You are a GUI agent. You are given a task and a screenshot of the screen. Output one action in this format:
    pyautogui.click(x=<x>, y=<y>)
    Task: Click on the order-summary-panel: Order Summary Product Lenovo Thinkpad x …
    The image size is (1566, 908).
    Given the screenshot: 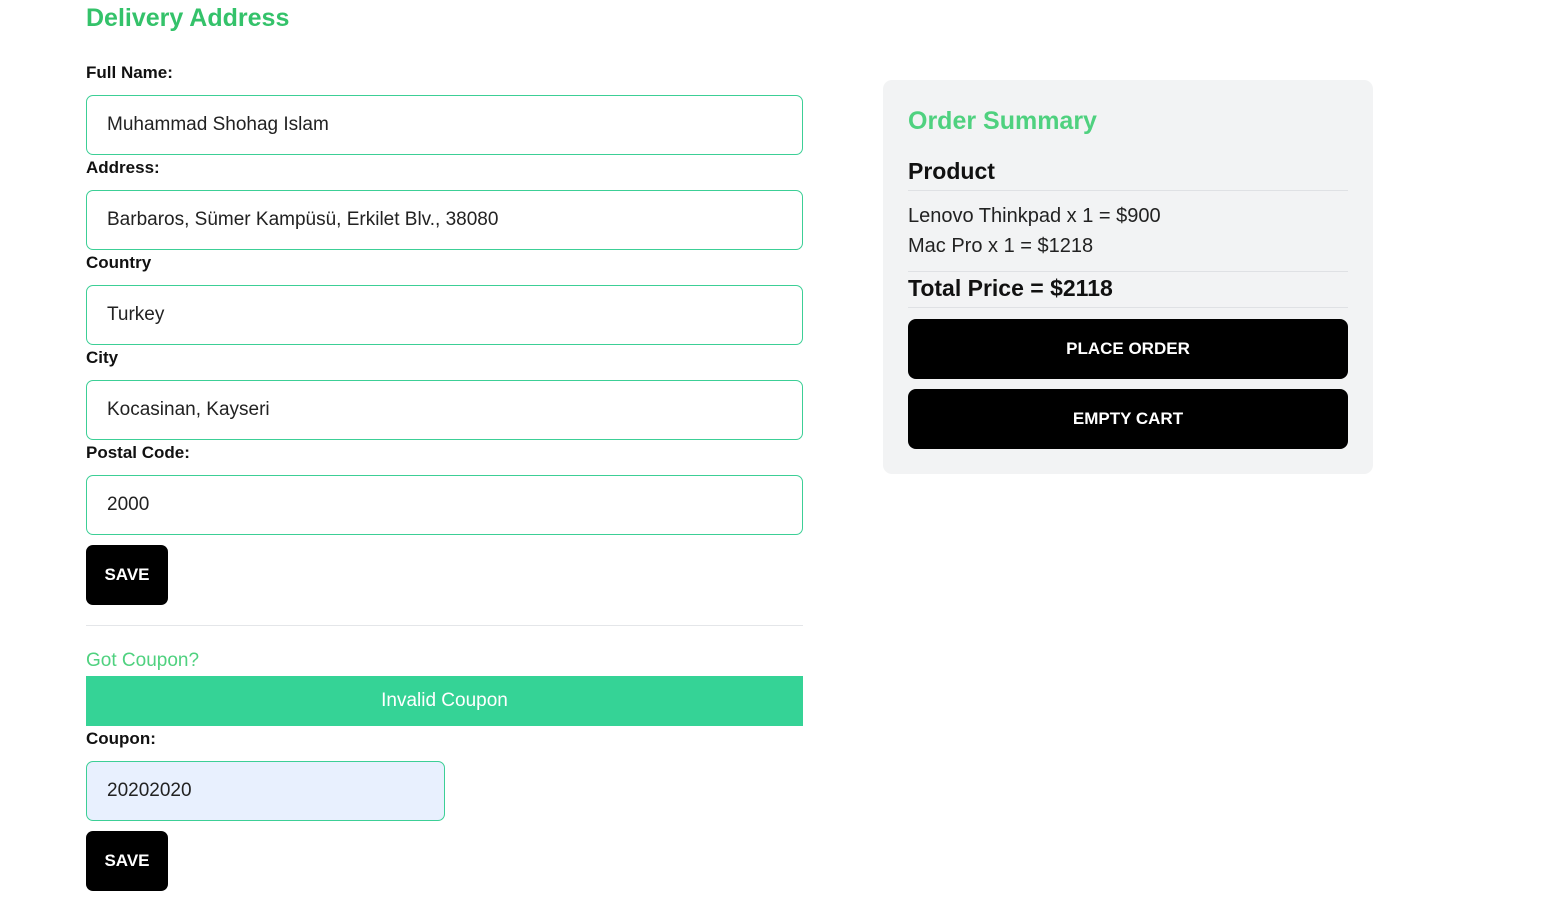 What is the action you would take?
    pyautogui.click(x=1128, y=277)
    